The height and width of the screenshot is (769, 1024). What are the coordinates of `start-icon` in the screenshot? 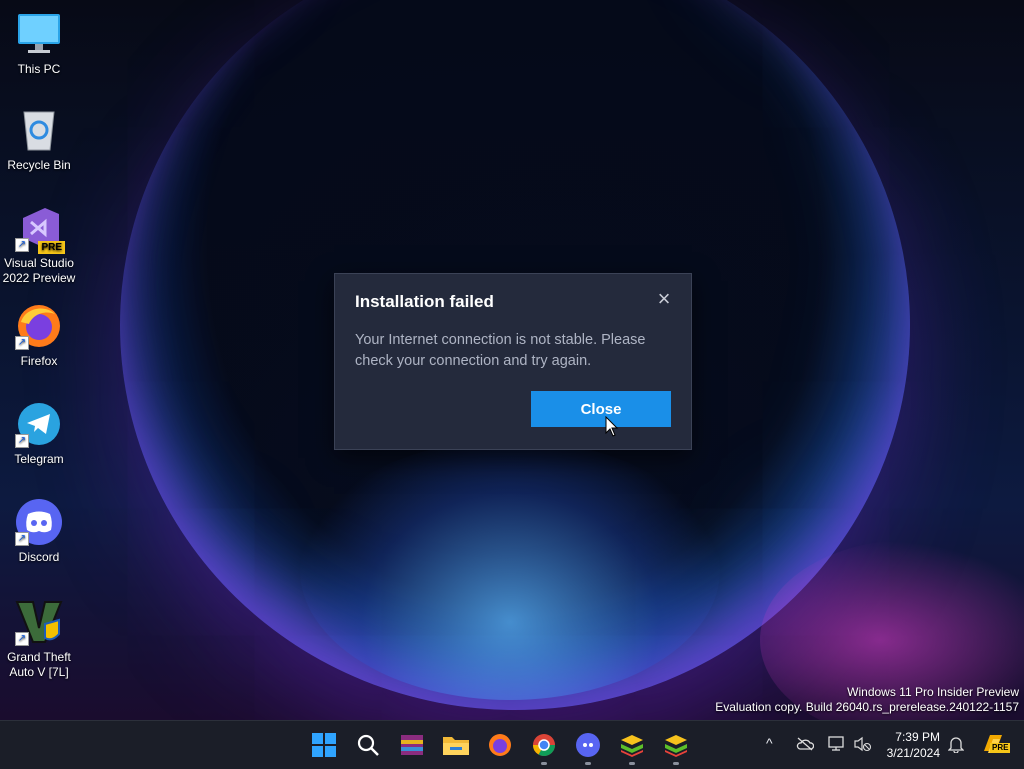 It's located at (324, 745).